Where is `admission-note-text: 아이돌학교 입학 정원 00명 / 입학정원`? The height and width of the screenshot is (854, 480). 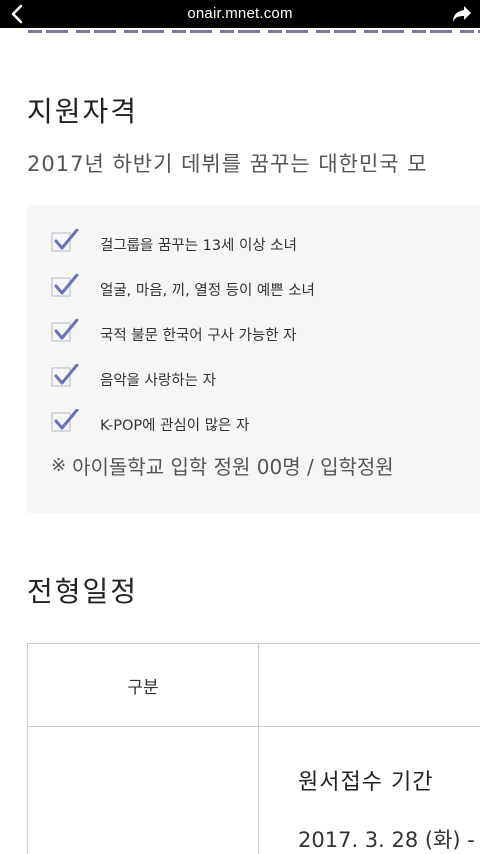 admission-note-text: 아이돌학교 입학 정원 00명 / 입학정원 is located at coordinates (233, 467).